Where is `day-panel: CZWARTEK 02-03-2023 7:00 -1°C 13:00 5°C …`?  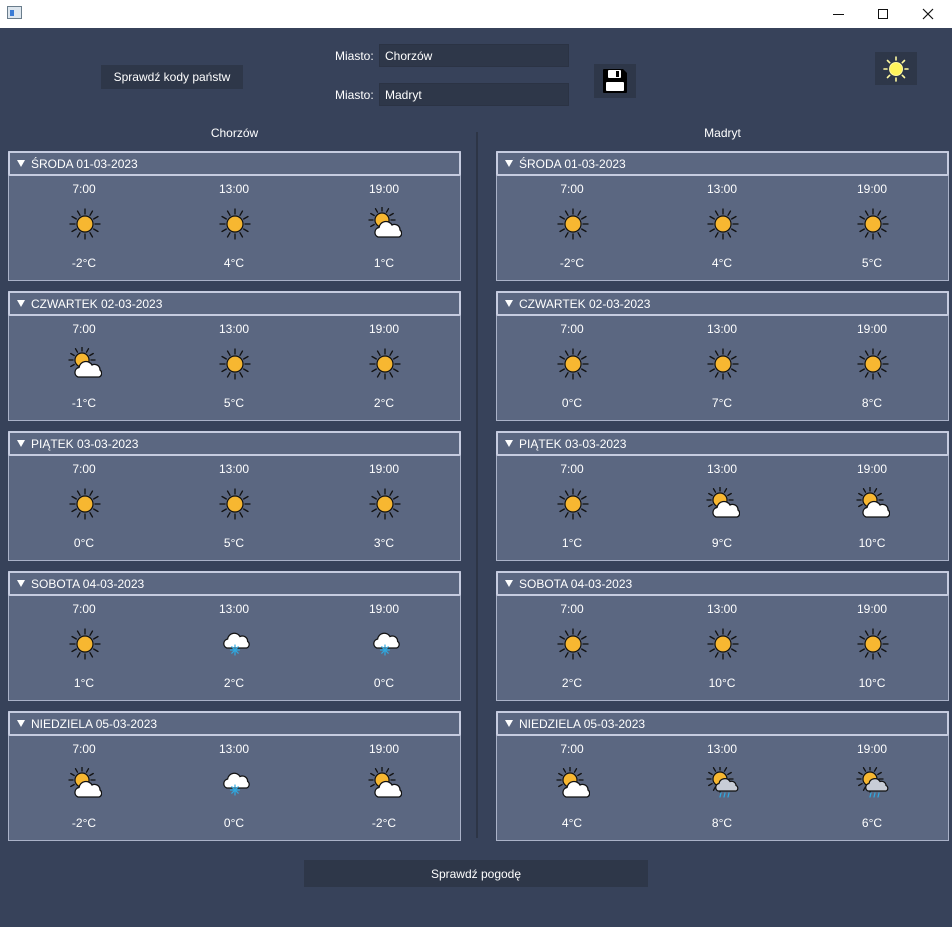 day-panel: CZWARTEK 02-03-2023 7:00 -1°C 13:00 5°C … is located at coordinates (234, 356).